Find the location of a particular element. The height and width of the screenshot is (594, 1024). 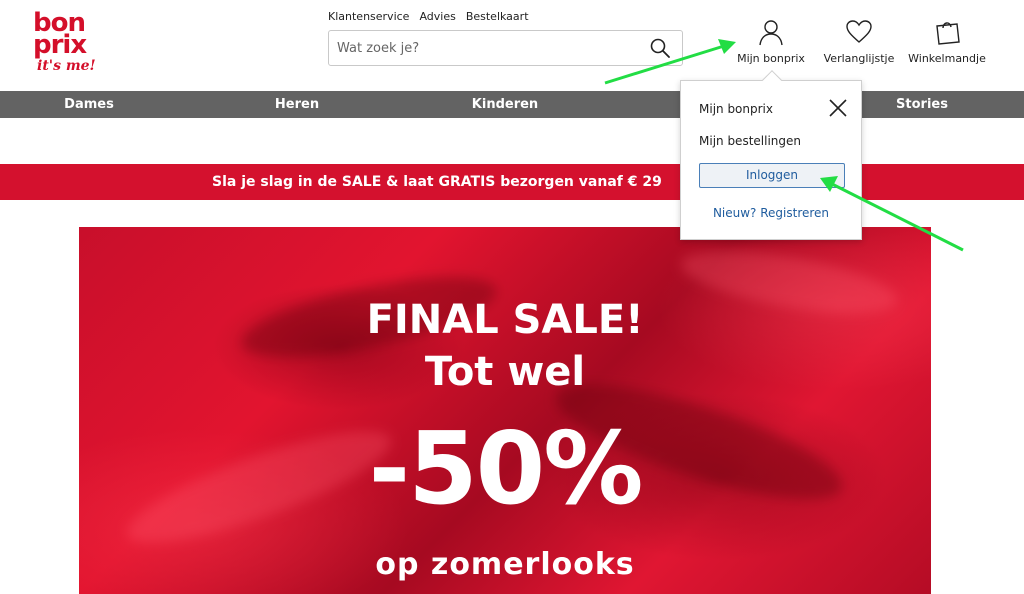

wishlist-label: Verlanglijstje is located at coordinates (859, 58).